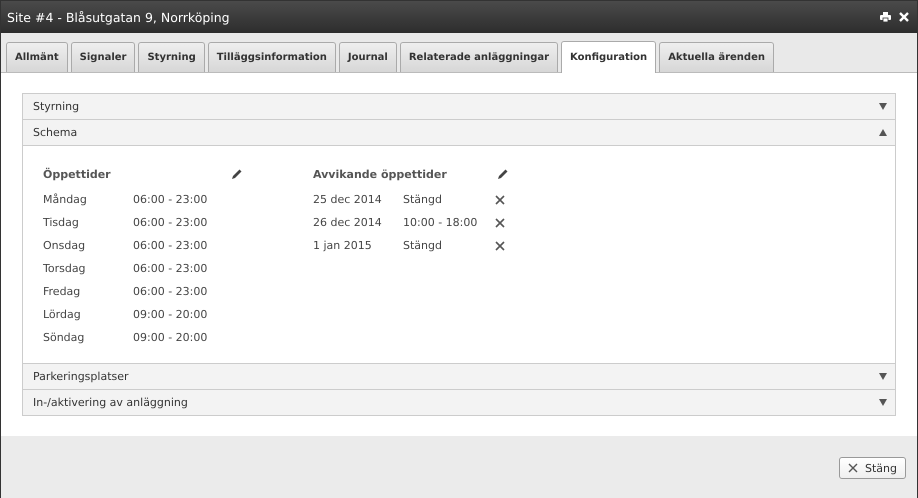  Describe the element at coordinates (64, 245) in the screenshot. I see `day-label: Onsdag` at that location.